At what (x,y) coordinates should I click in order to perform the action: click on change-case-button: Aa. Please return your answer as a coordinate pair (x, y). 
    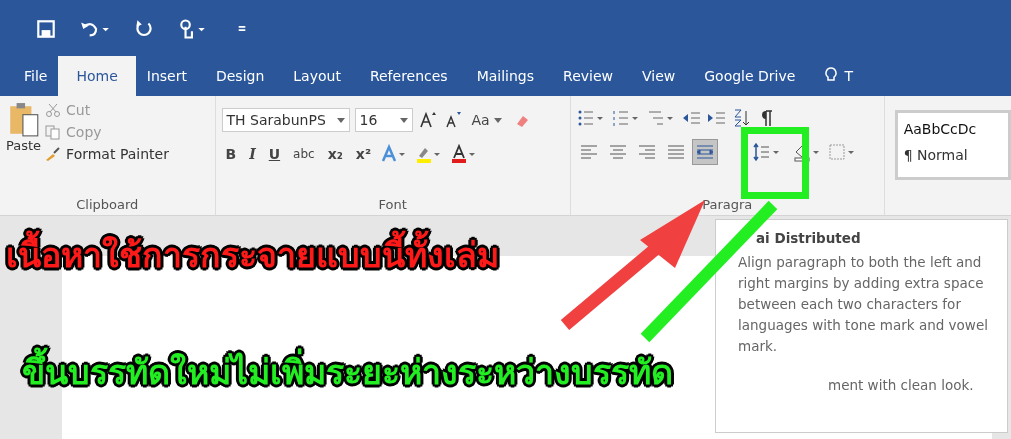
    Looking at the image, I should click on (486, 120).